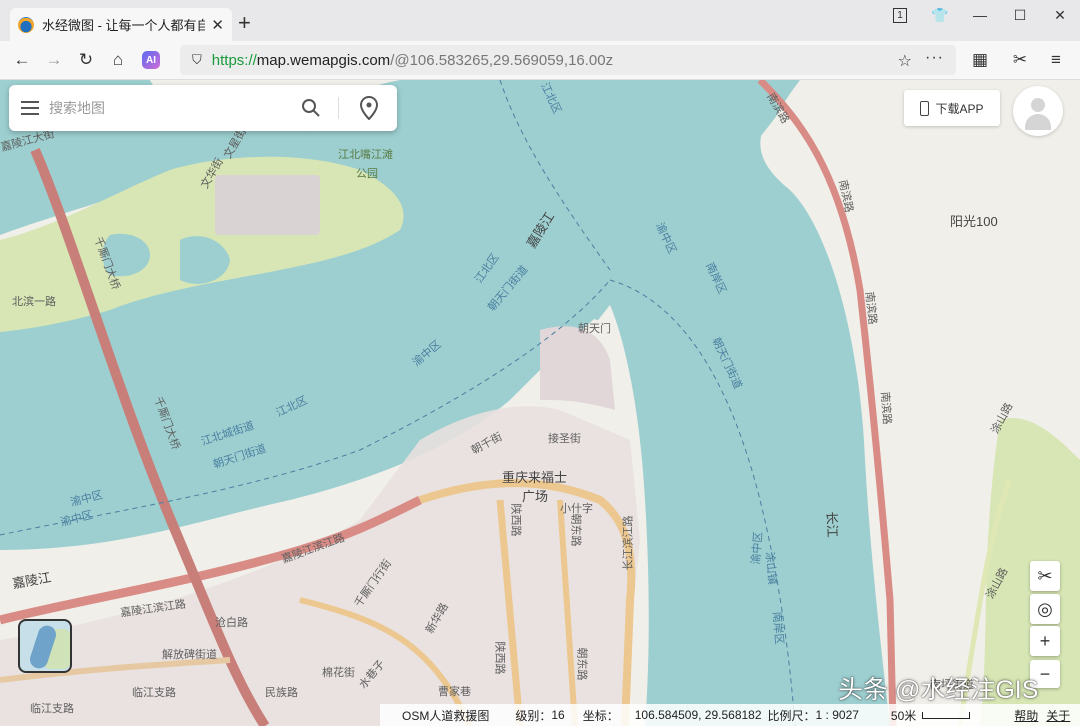 The height and width of the screenshot is (726, 1080). What do you see at coordinates (1020, 15) in the screenshot?
I see `maximize-button: ☐` at bounding box center [1020, 15].